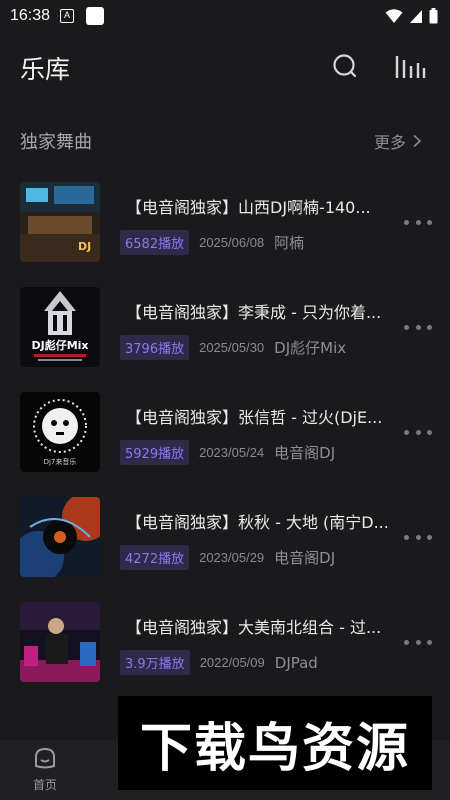  Describe the element at coordinates (225, 67) in the screenshot. I see `app-header: 乐库` at that location.